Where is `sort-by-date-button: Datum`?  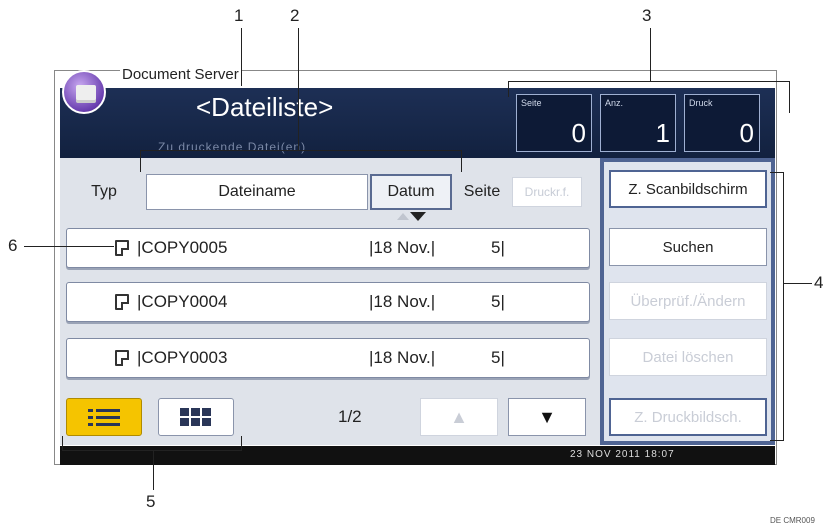 sort-by-date-button: Datum is located at coordinates (411, 192).